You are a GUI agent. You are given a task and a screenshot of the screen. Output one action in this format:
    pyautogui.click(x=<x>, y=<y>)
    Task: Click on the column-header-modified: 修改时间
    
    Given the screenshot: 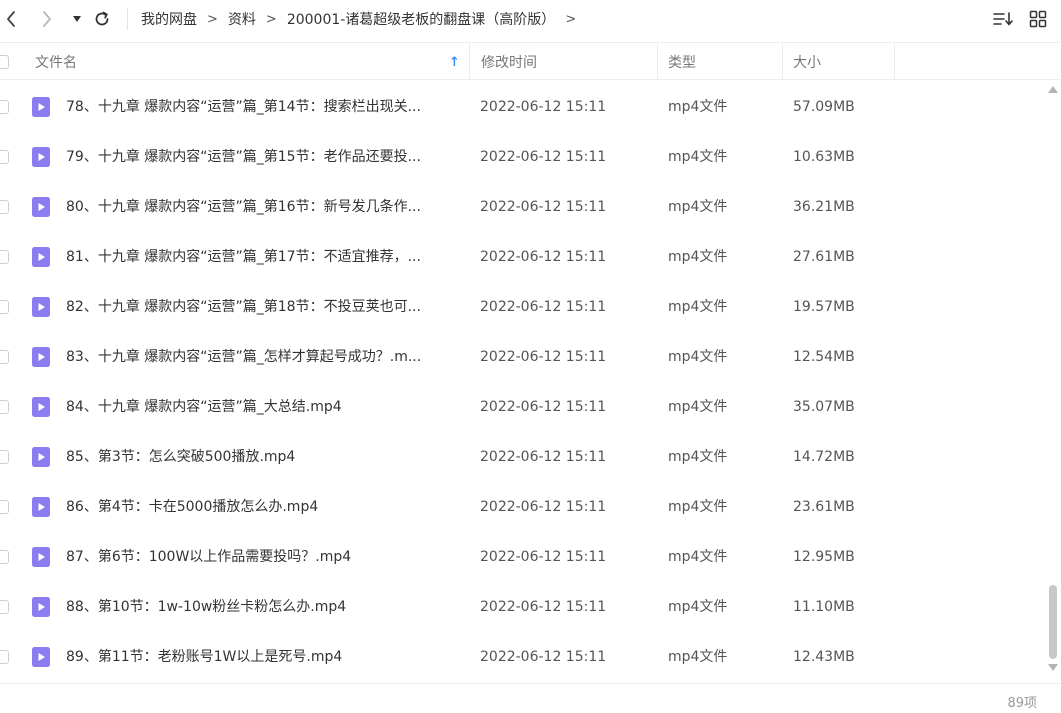 What is the action you would take?
    pyautogui.click(x=509, y=62)
    